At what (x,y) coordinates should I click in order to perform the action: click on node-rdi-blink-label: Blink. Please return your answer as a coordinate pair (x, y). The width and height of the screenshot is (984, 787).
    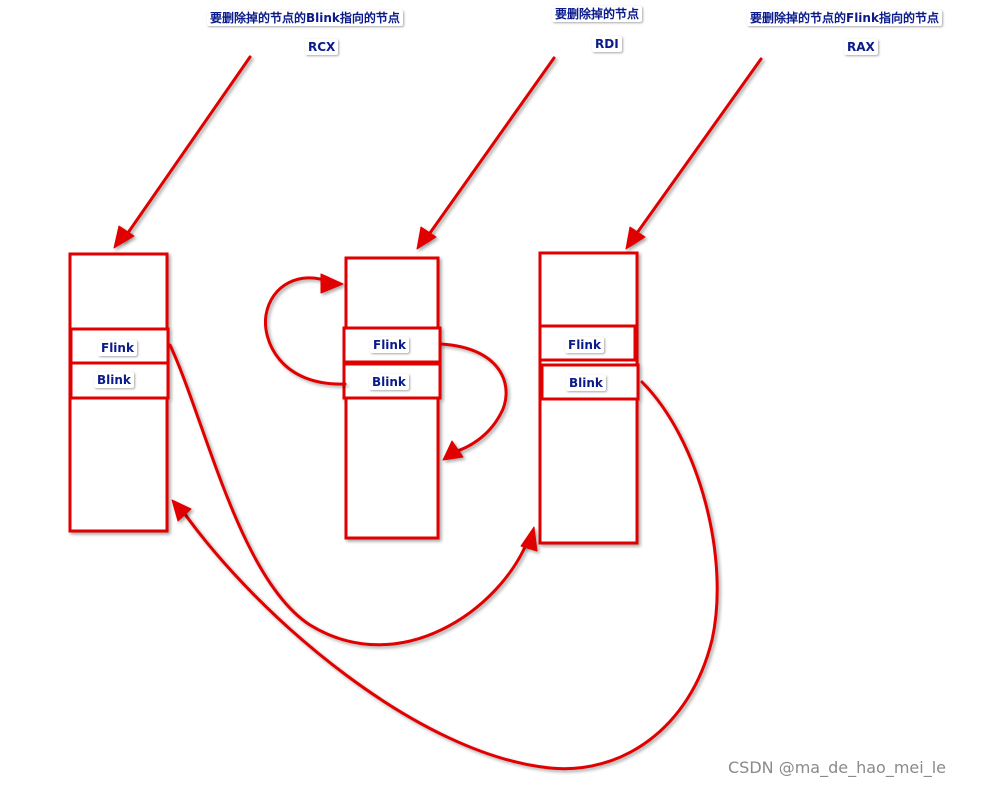
    Looking at the image, I should click on (389, 382).